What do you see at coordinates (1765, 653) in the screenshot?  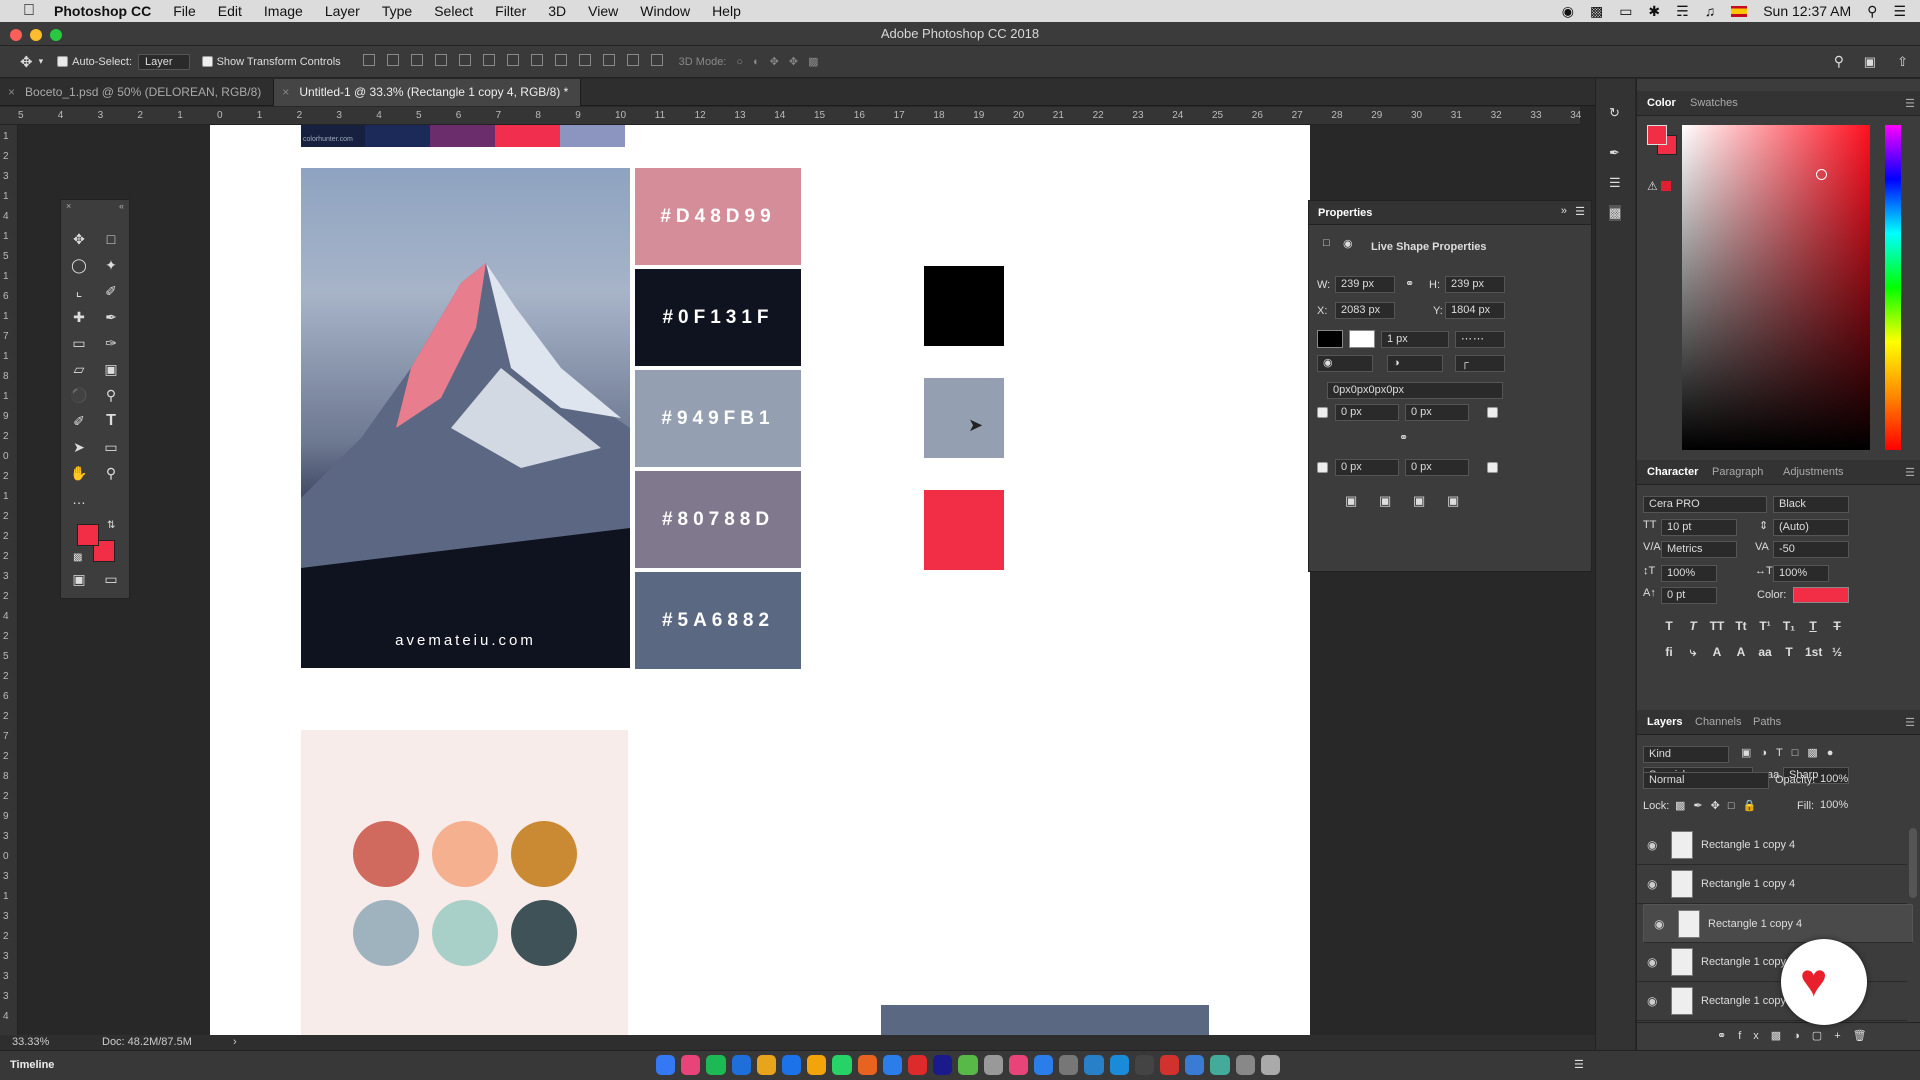 I see `titling-icon: aa` at bounding box center [1765, 653].